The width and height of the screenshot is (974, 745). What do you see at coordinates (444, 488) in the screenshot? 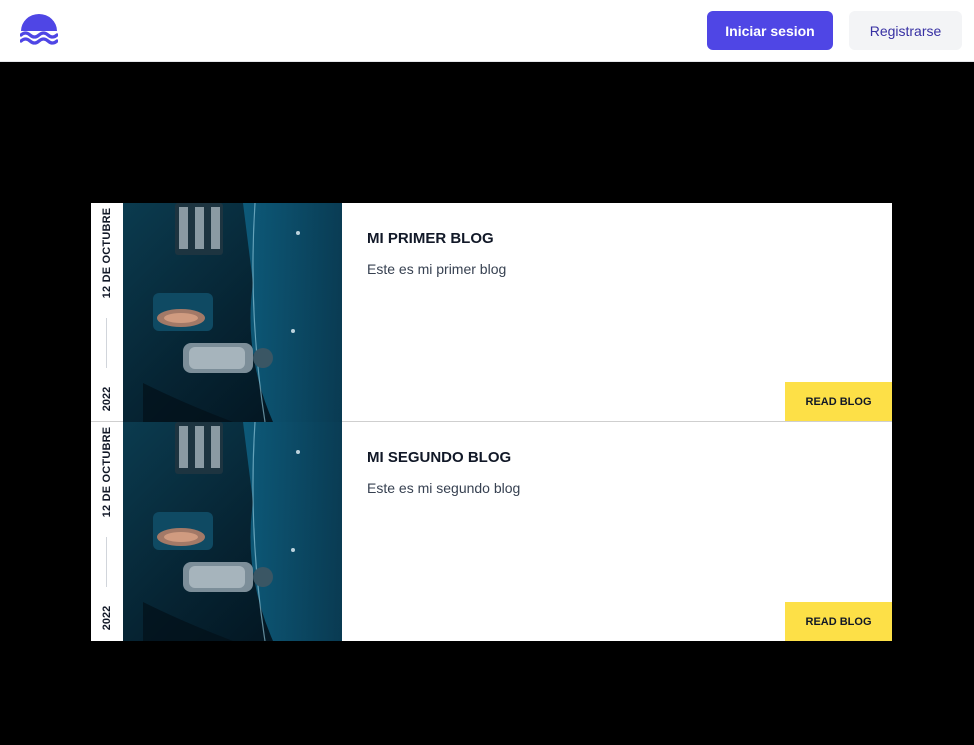
I see `blog-excerpt: Este es mi segundo blog` at bounding box center [444, 488].